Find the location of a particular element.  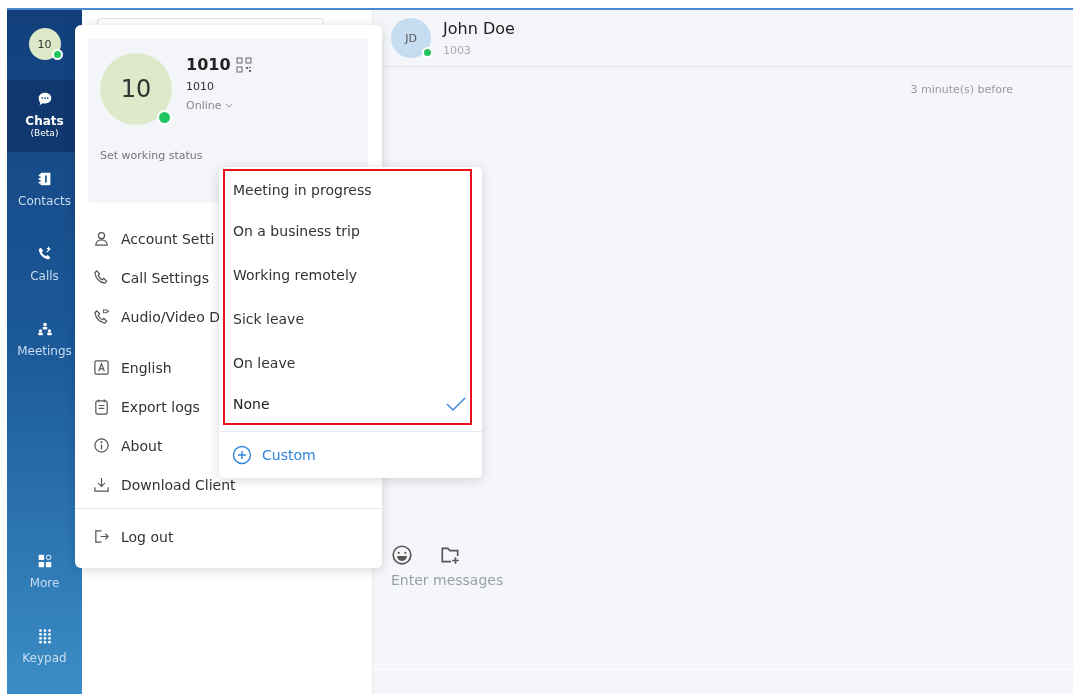

profile-number: 1010 is located at coordinates (200, 86).